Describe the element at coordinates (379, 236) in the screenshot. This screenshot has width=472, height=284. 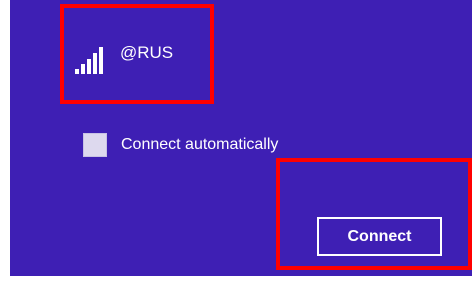
I see `connect-button: Connect` at that location.